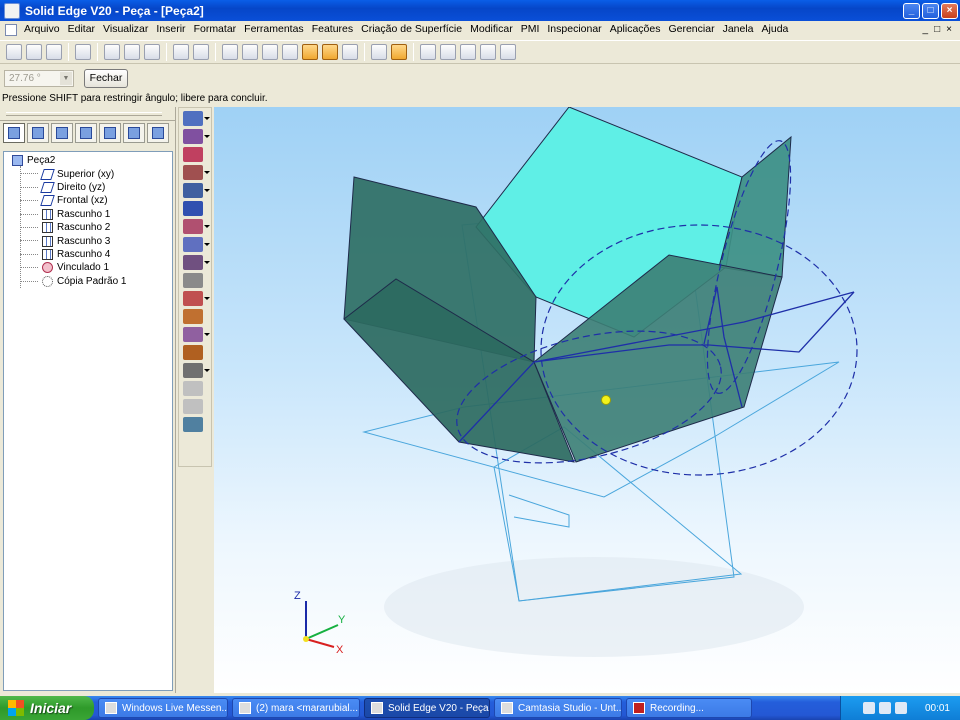 The height and width of the screenshot is (720, 960). What do you see at coordinates (106, 78) in the screenshot?
I see `close-command-button: Fechar` at bounding box center [106, 78].